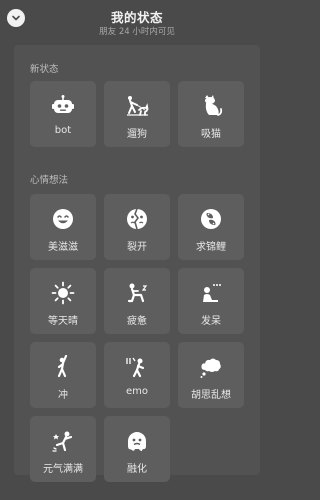  I want to click on status-label: 元气满满, so click(63, 469).